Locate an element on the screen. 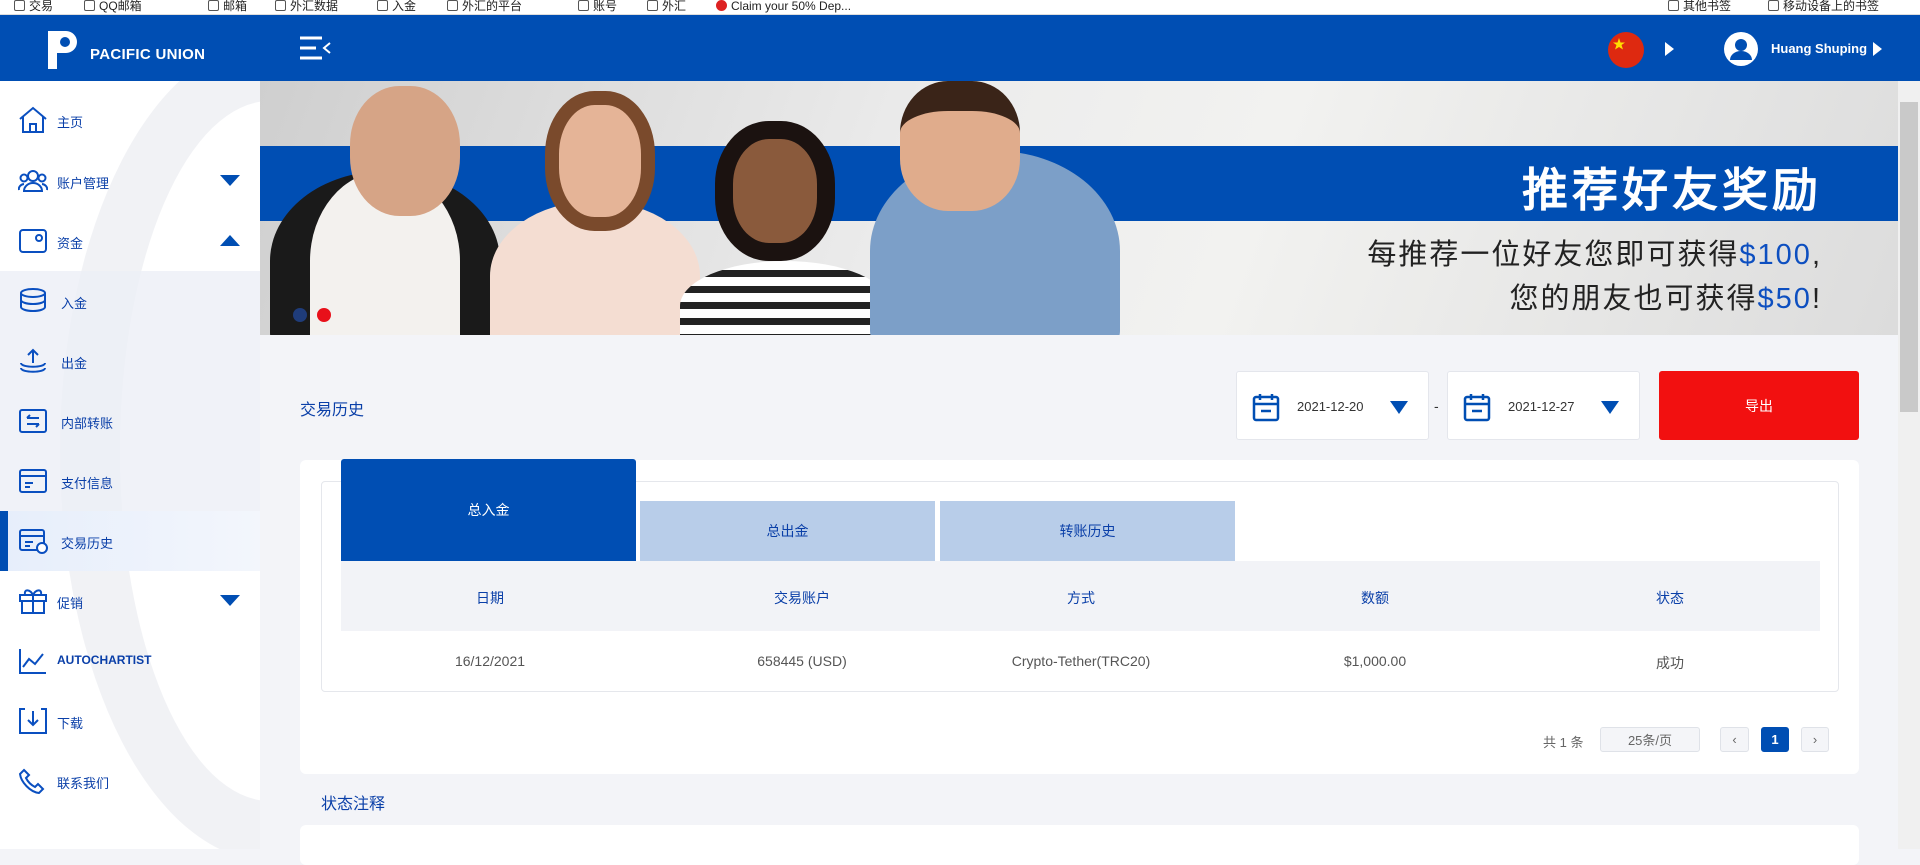 The height and width of the screenshot is (865, 1920). transfer-icon is located at coordinates (33, 421).